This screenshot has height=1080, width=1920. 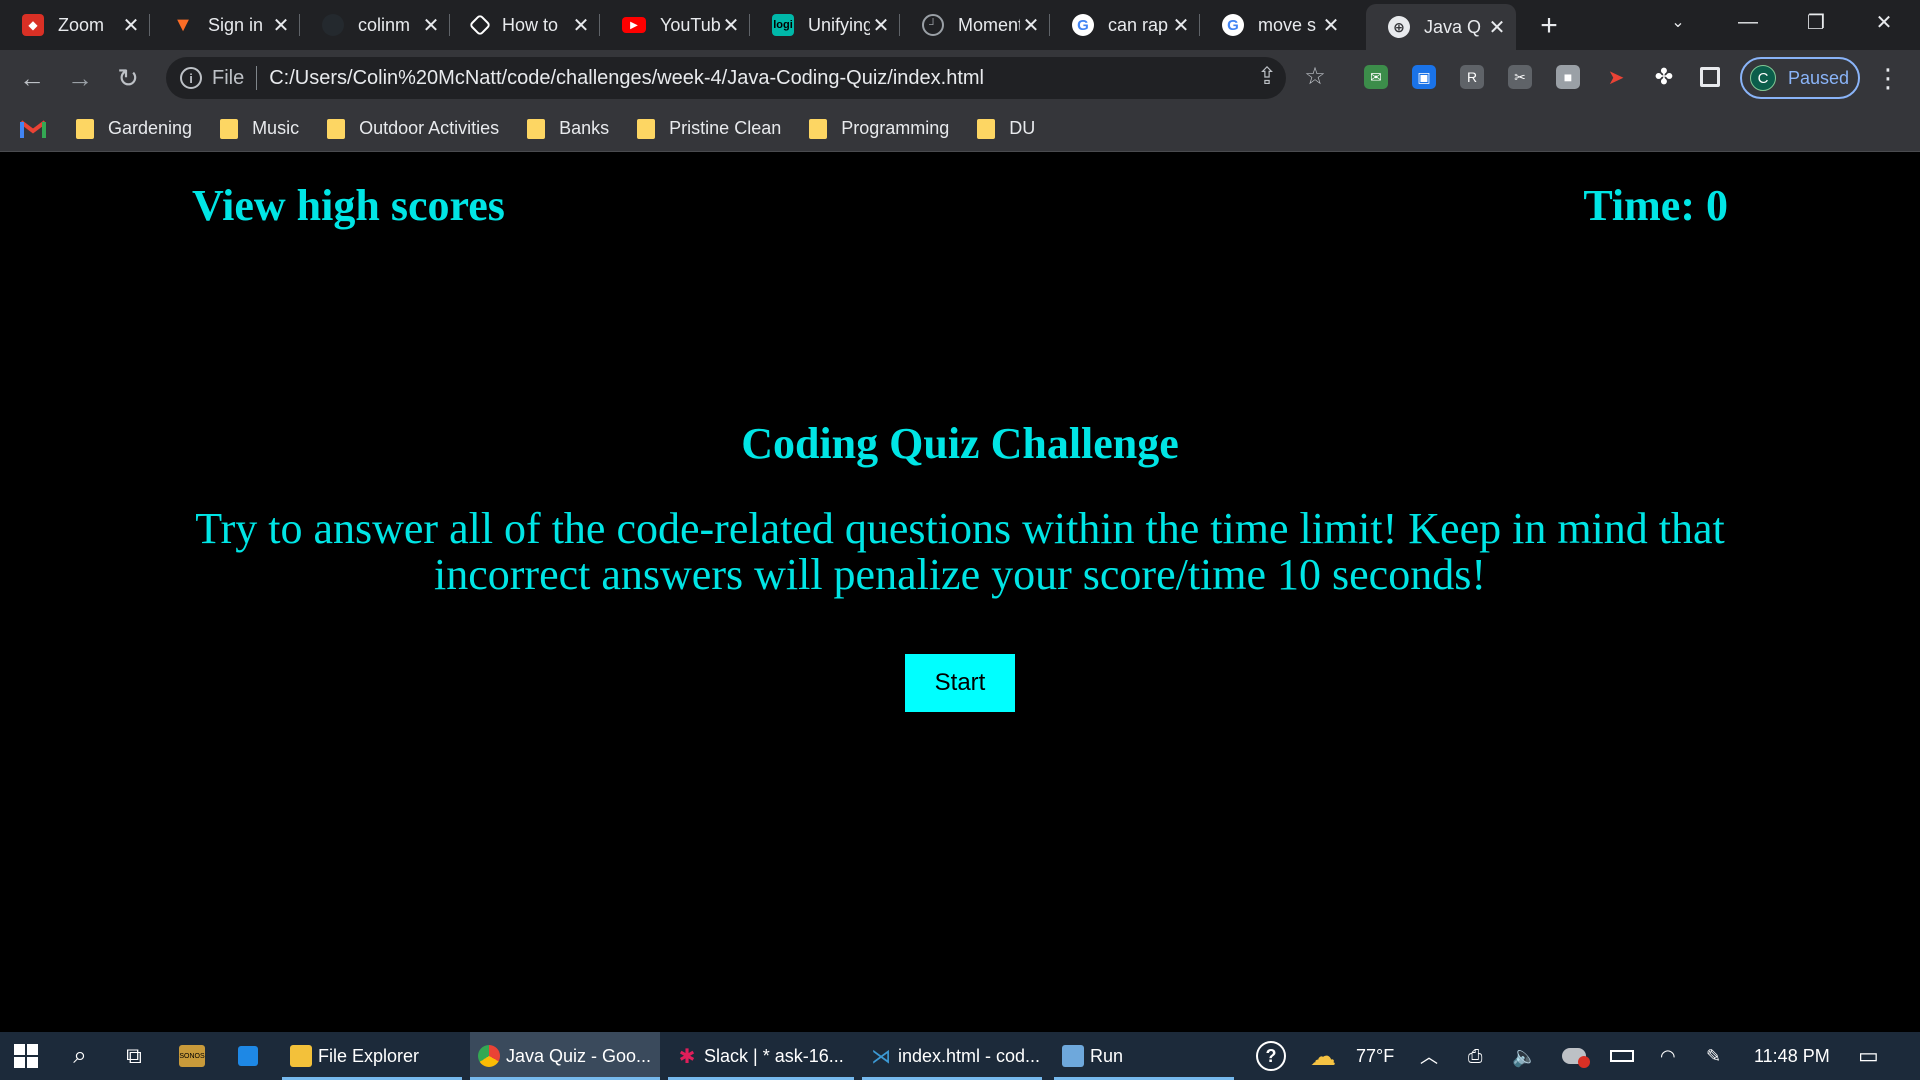 What do you see at coordinates (192, 1056) in the screenshot?
I see `sonos-icon: SONOS` at bounding box center [192, 1056].